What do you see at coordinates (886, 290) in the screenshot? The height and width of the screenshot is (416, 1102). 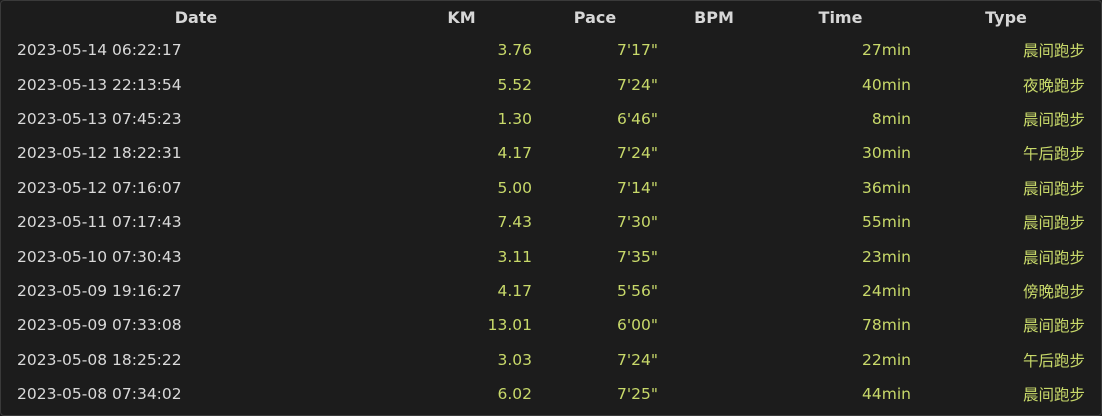 I see `cell-time: 24min` at bounding box center [886, 290].